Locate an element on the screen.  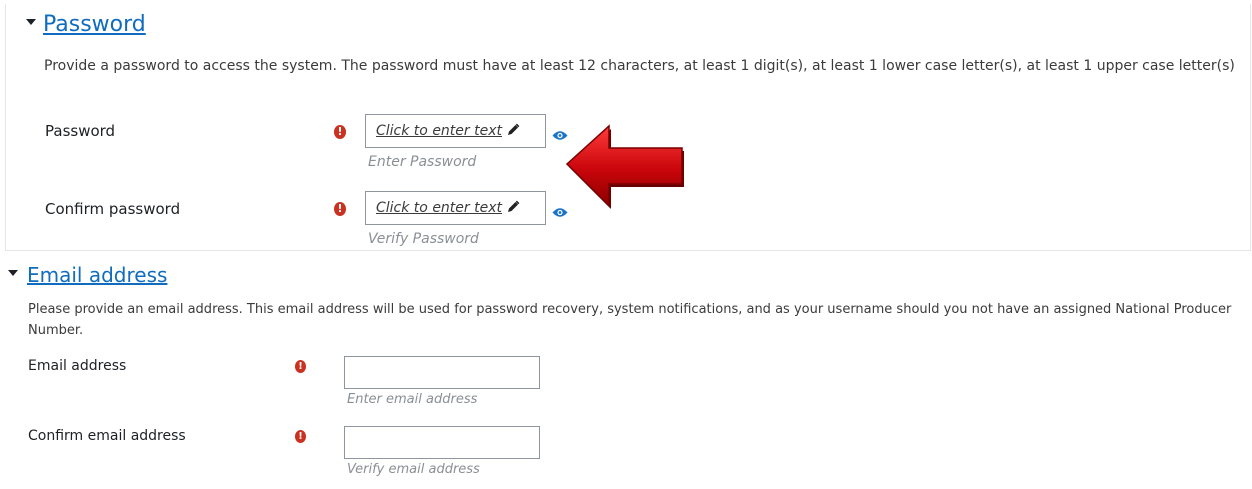
confirm-password-hint: Verify Password is located at coordinates (423, 239).